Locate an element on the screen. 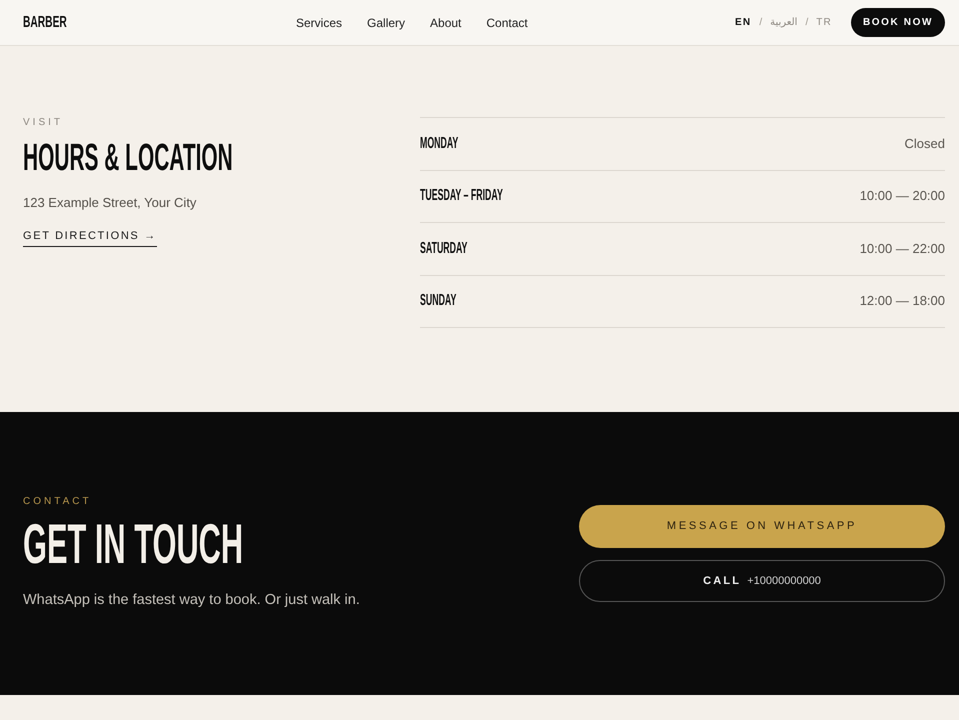 The width and height of the screenshot is (959, 720). section-title: HOURS & LOCATION is located at coordinates (128, 158).